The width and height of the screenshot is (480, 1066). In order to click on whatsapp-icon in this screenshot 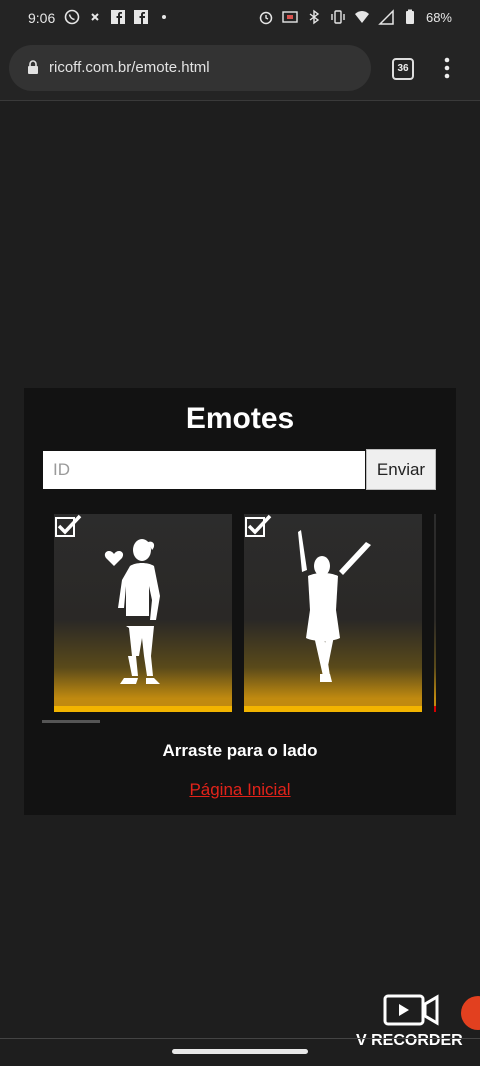, I will do `click(72, 17)`.